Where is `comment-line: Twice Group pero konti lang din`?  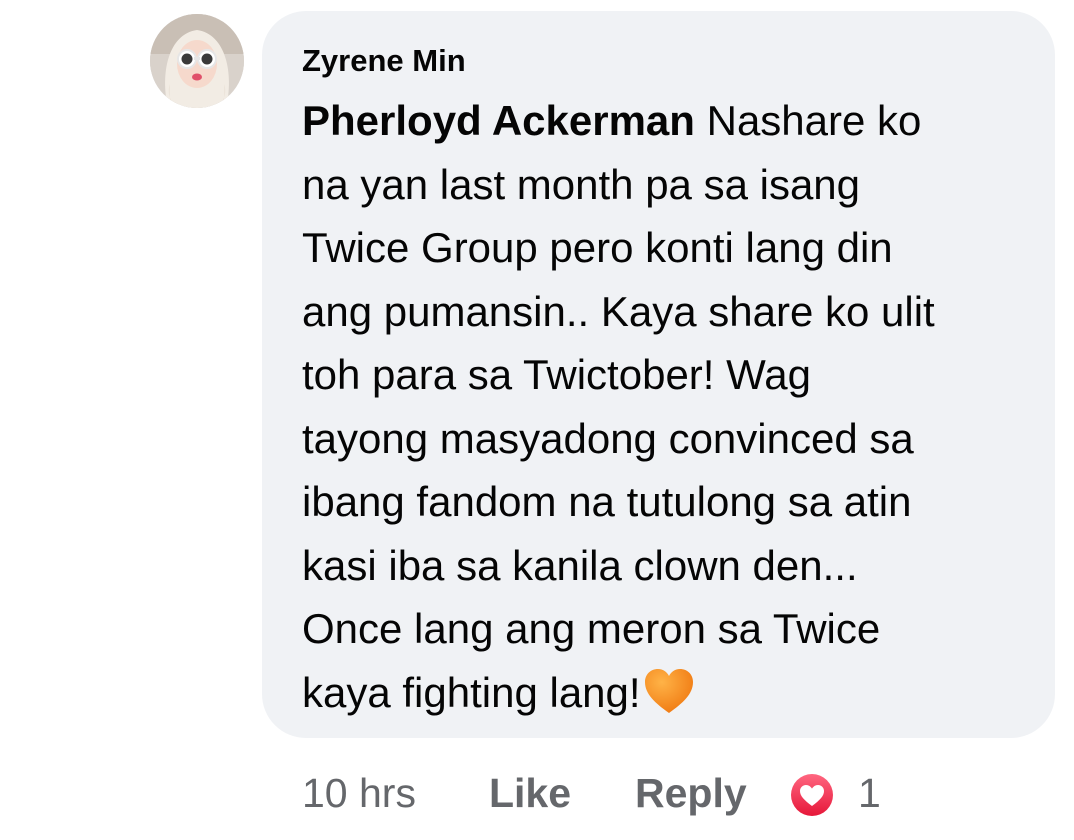
comment-line: Twice Group pero konti lang din is located at coordinates (597, 247).